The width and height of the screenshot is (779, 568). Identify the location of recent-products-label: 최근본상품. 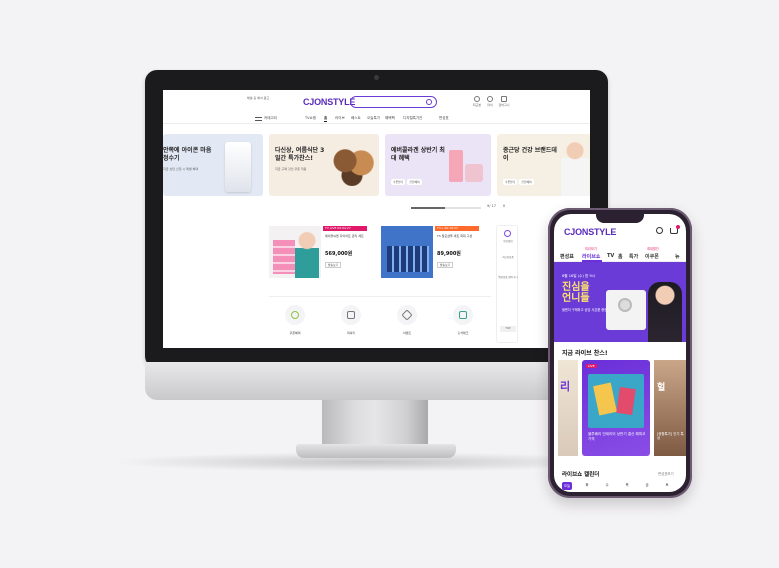
(508, 257).